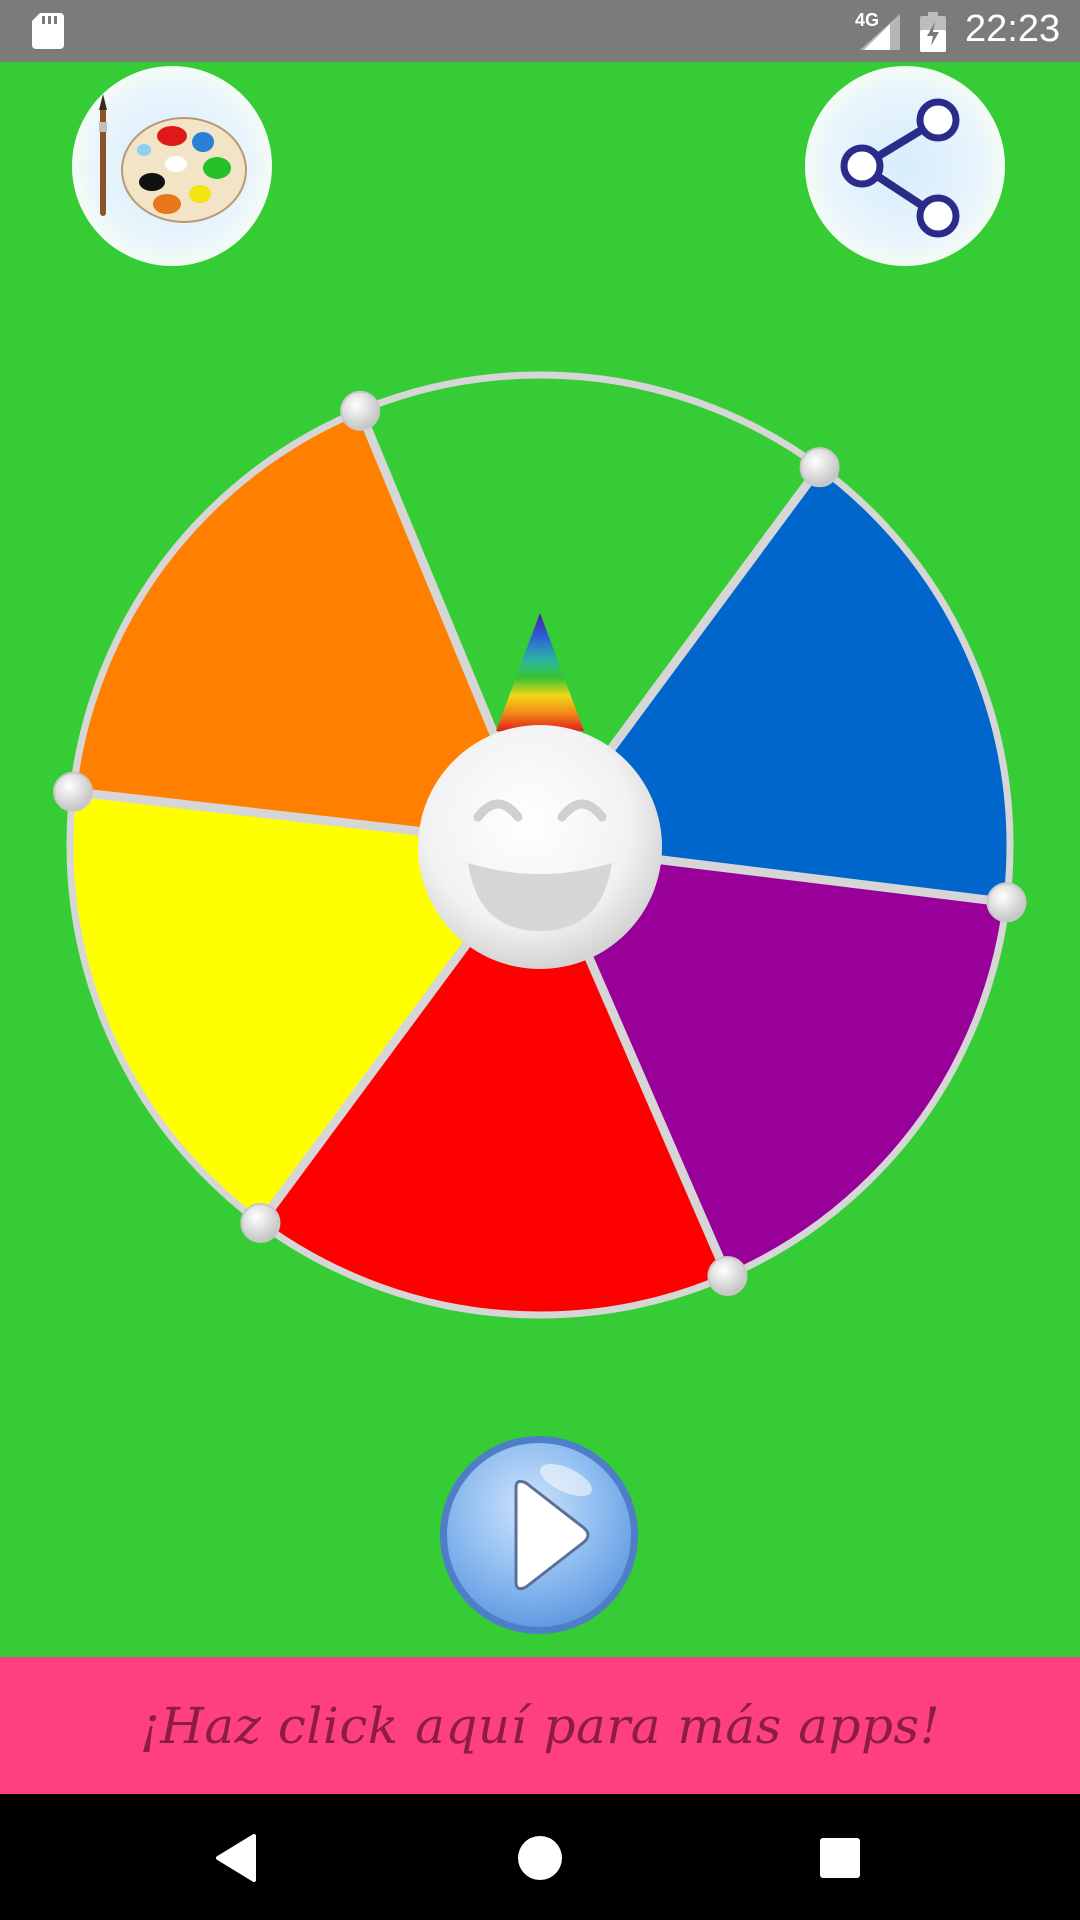 This screenshot has width=1080, height=1920. I want to click on palette-button, so click(172, 166).